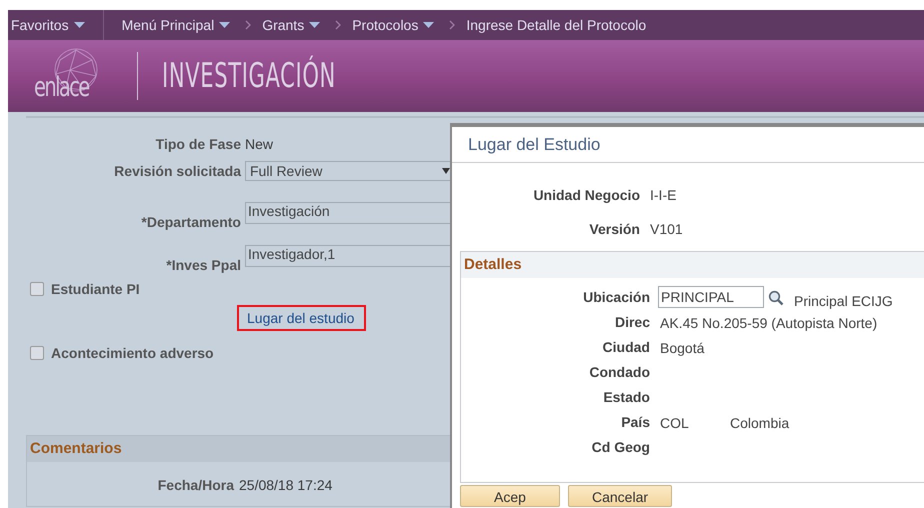 The image size is (924, 508). Describe the element at coordinates (614, 229) in the screenshot. I see `field-label: Versión` at that location.